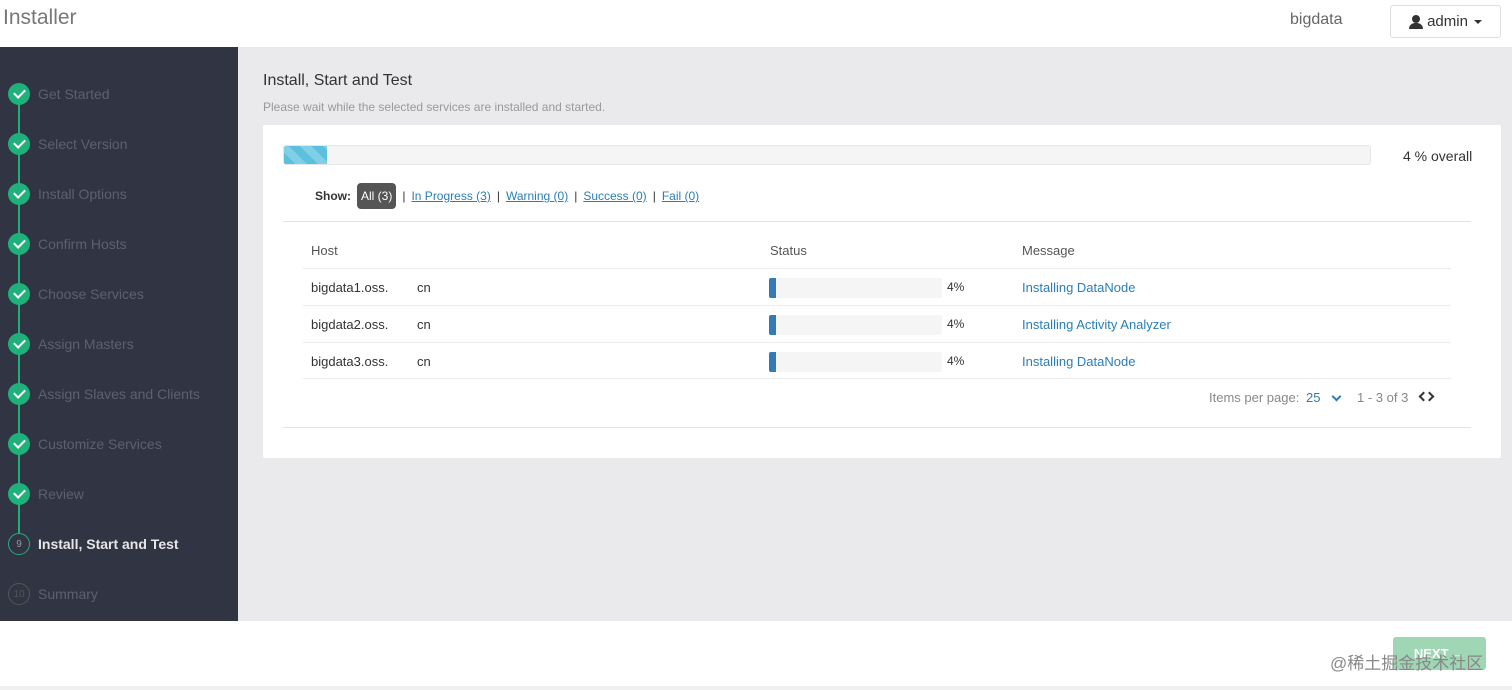  What do you see at coordinates (333, 196) in the screenshot?
I see `filter-show-label: Show:` at bounding box center [333, 196].